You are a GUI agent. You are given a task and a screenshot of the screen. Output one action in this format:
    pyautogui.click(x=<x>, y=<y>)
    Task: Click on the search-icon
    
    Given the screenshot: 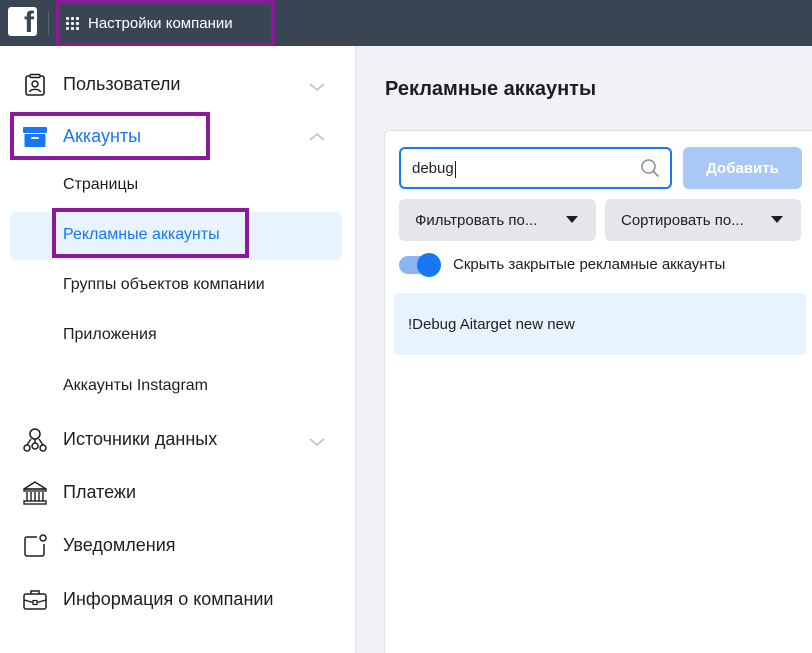 What is the action you would take?
    pyautogui.click(x=650, y=168)
    